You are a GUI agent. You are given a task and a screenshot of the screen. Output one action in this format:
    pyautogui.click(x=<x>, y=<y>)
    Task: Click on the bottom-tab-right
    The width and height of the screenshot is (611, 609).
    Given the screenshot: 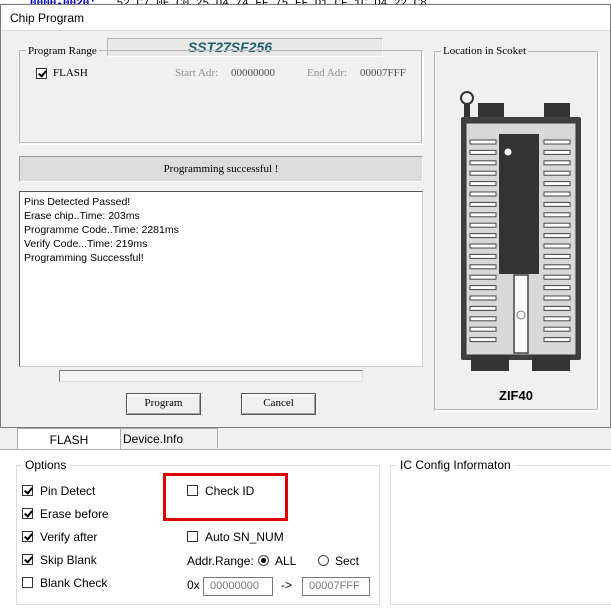 What is the action you would take?
    pyautogui.click(x=551, y=363)
    